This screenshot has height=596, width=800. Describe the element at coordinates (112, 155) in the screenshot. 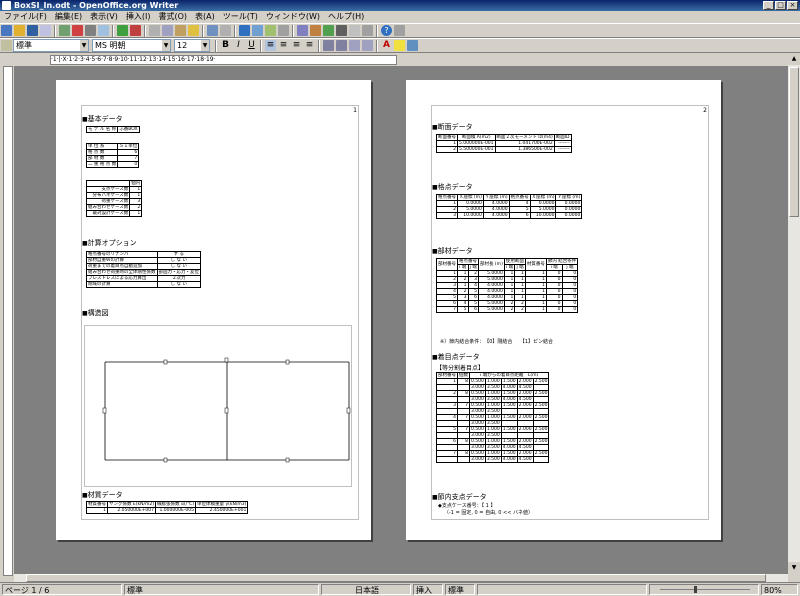

I see `units-table: 単 位 系 ＳＩ単位 格 点 数6 部 材 数7 二 重 格 点 数0` at that location.